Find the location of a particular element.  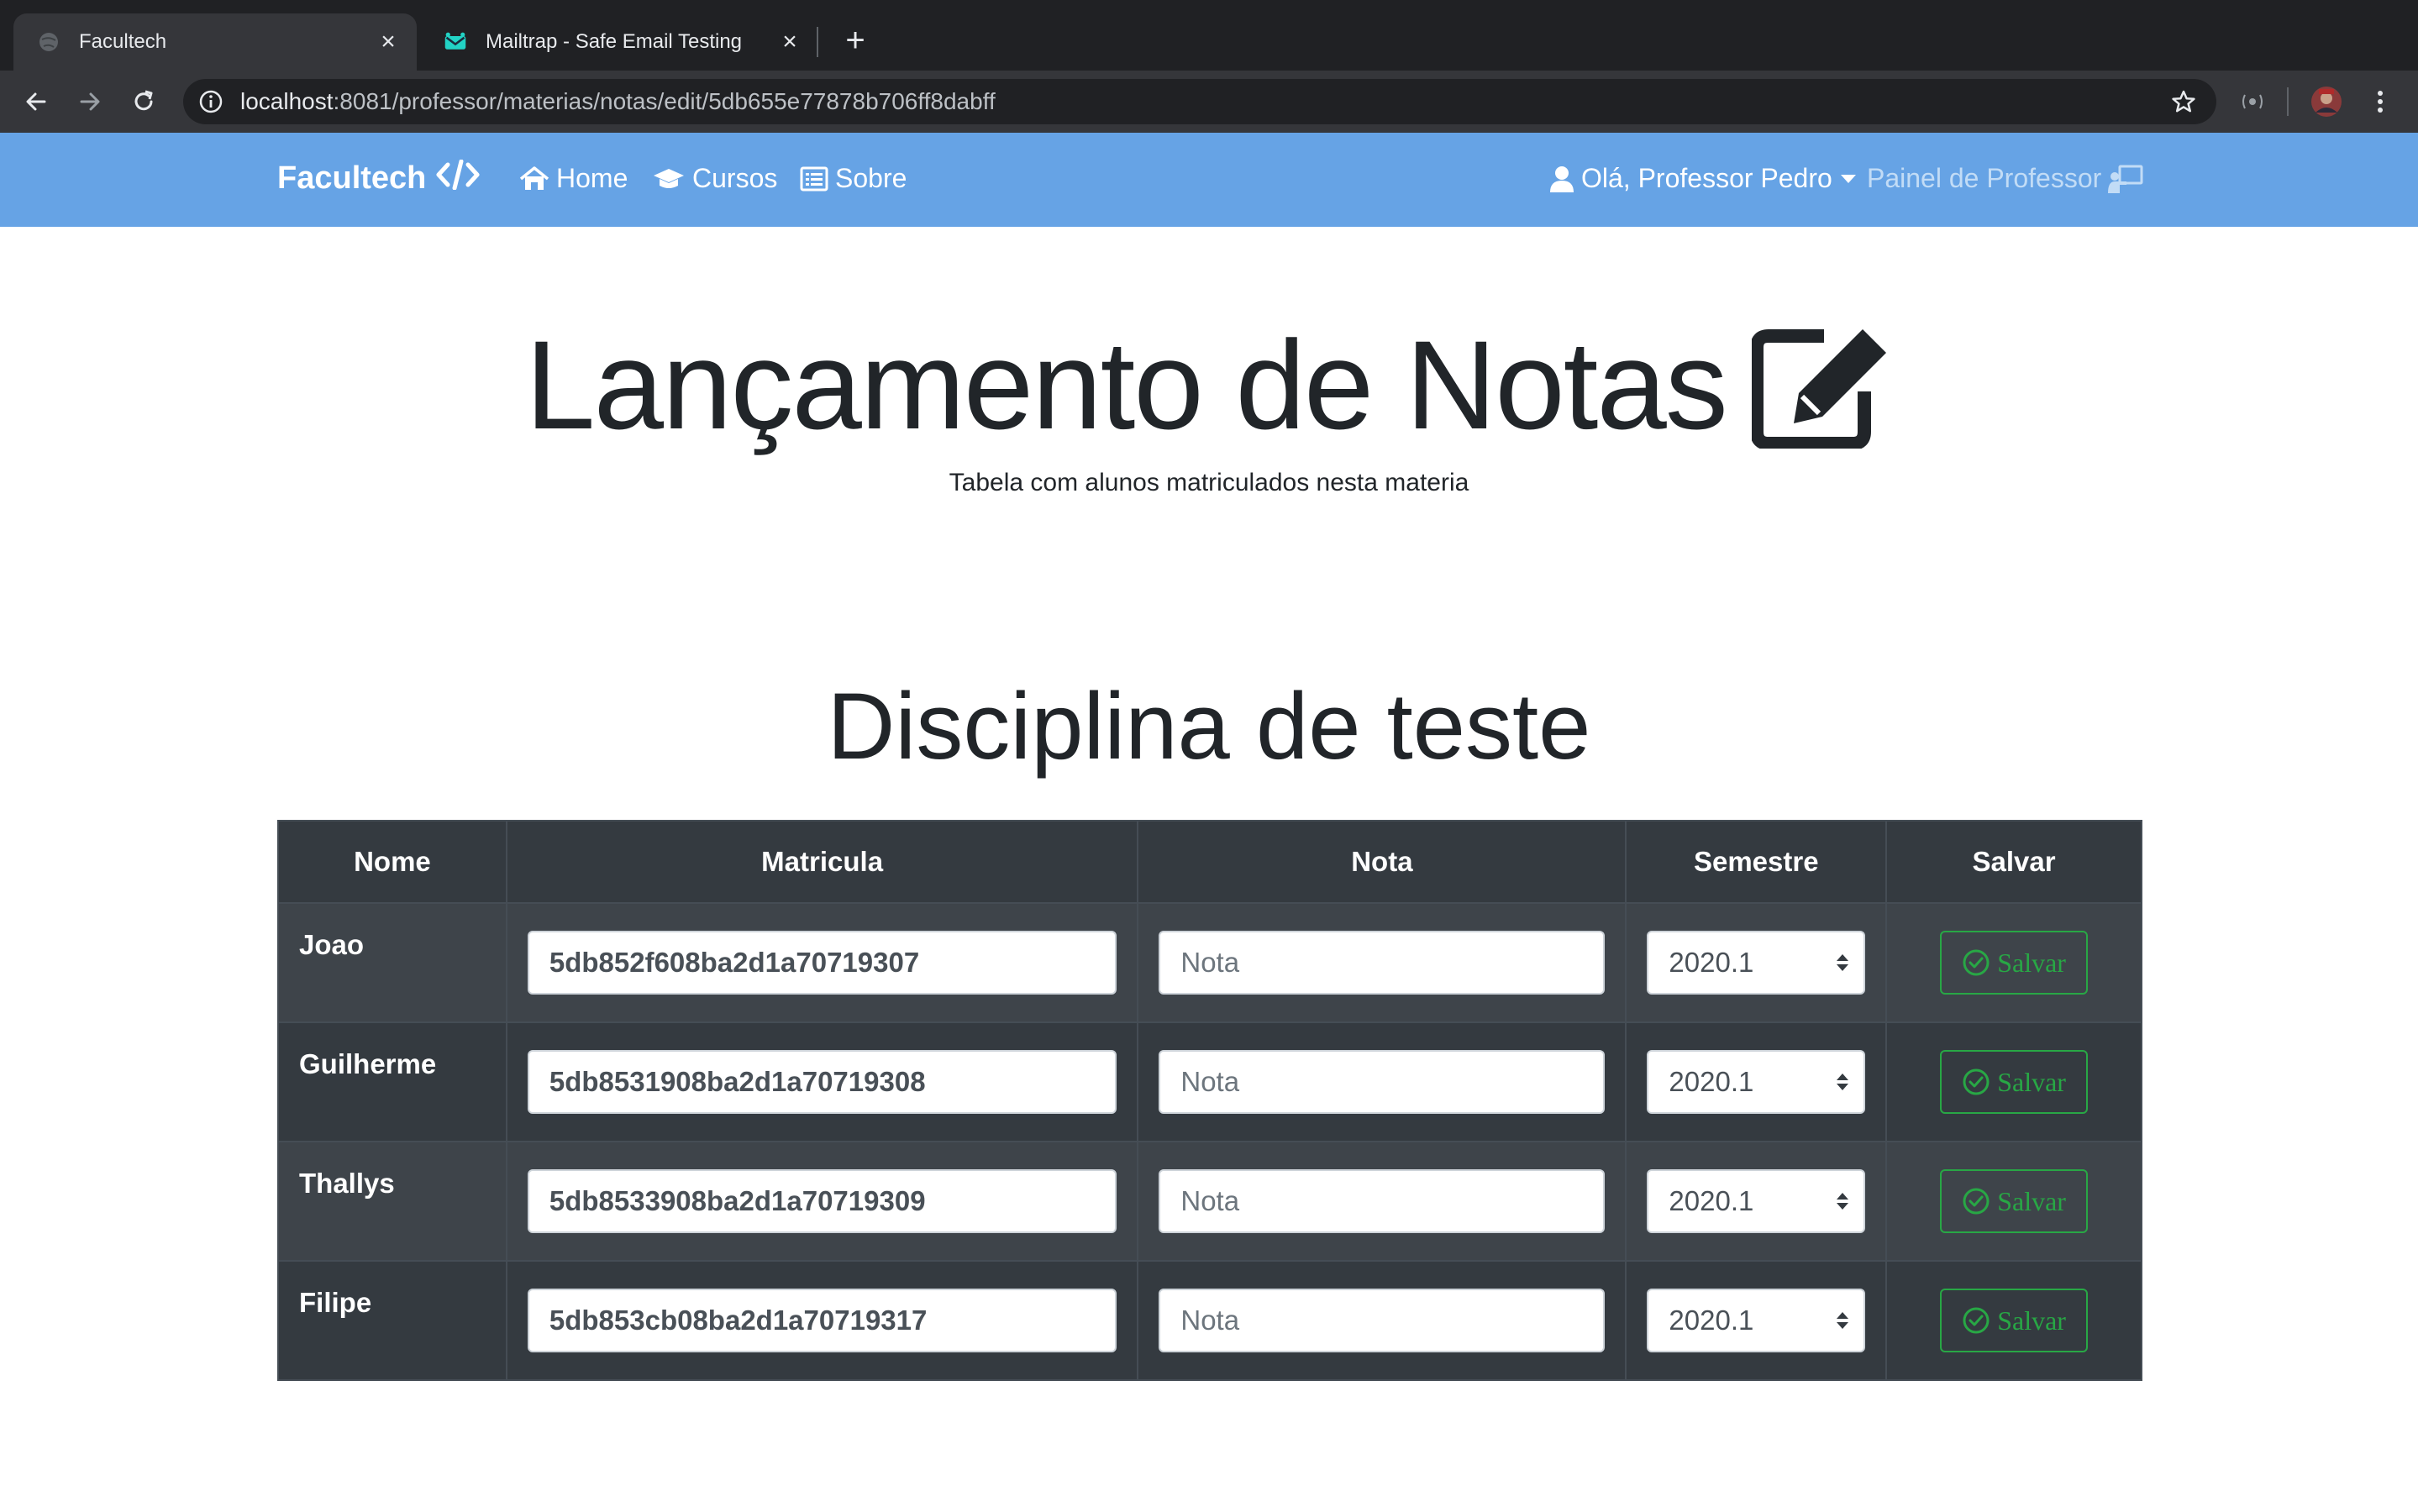

browser-menu-icon is located at coordinates (2380, 101).